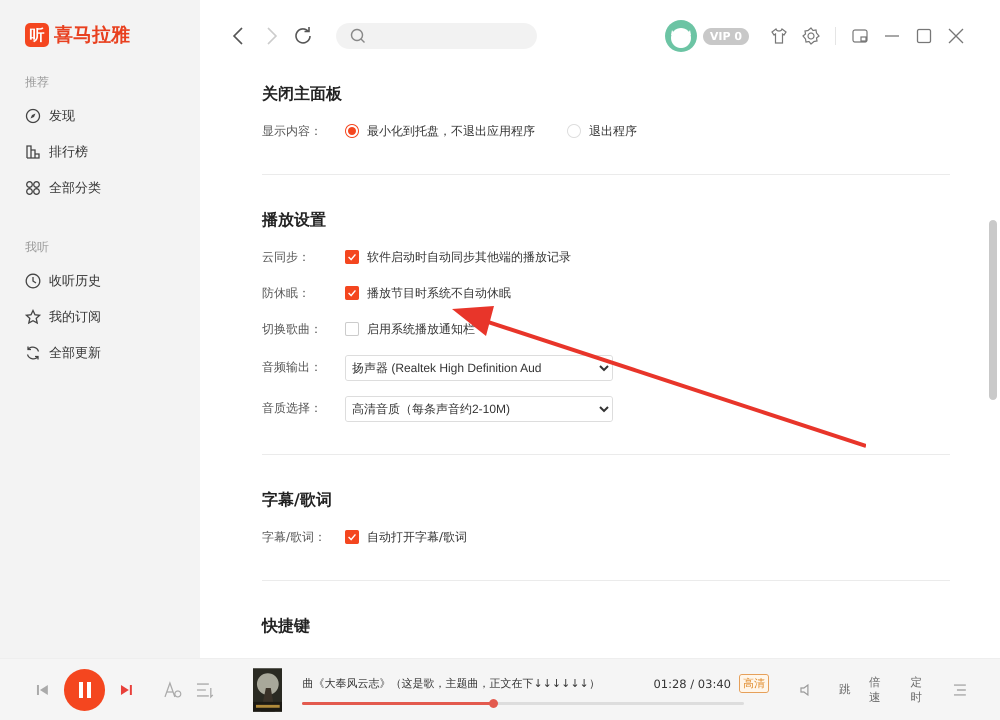  I want to click on font-size-icon, so click(173, 690).